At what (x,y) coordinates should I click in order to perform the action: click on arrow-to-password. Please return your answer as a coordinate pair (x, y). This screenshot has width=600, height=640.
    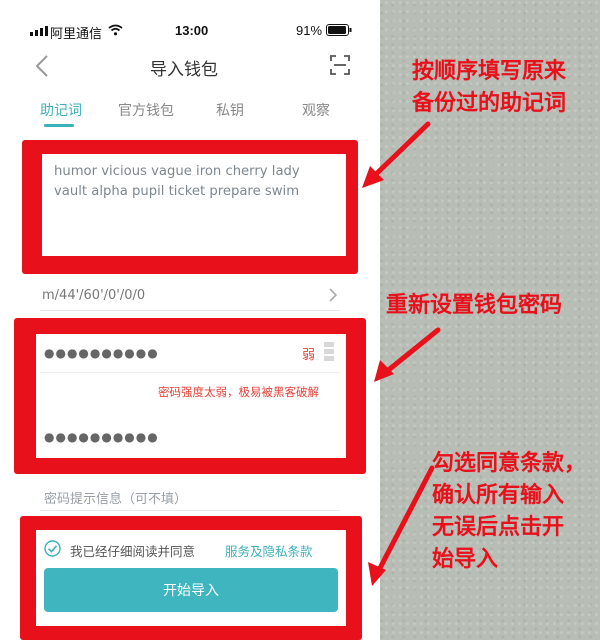
    Looking at the image, I should click on (412, 351).